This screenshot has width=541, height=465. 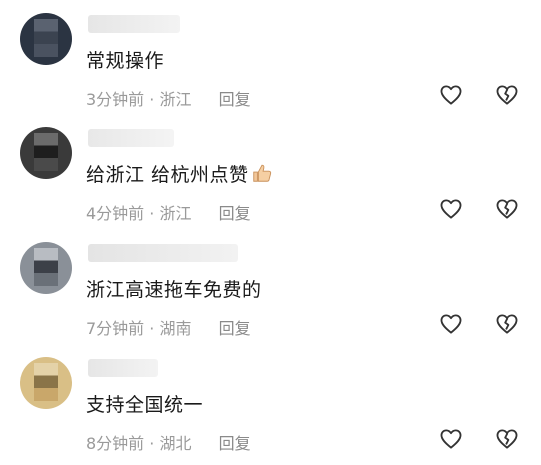 What do you see at coordinates (115, 328) in the screenshot?
I see `comment-time: 7分钟前` at bounding box center [115, 328].